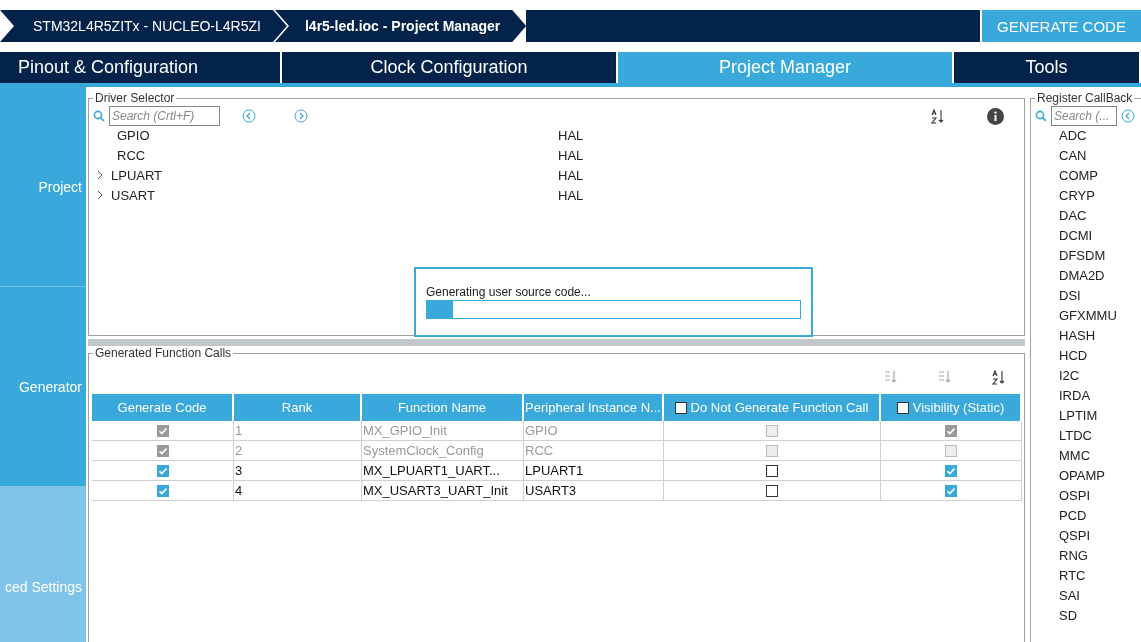 This screenshot has height=642, width=1141. What do you see at coordinates (1100, 355) in the screenshot?
I see `callback-item: HCD` at bounding box center [1100, 355].